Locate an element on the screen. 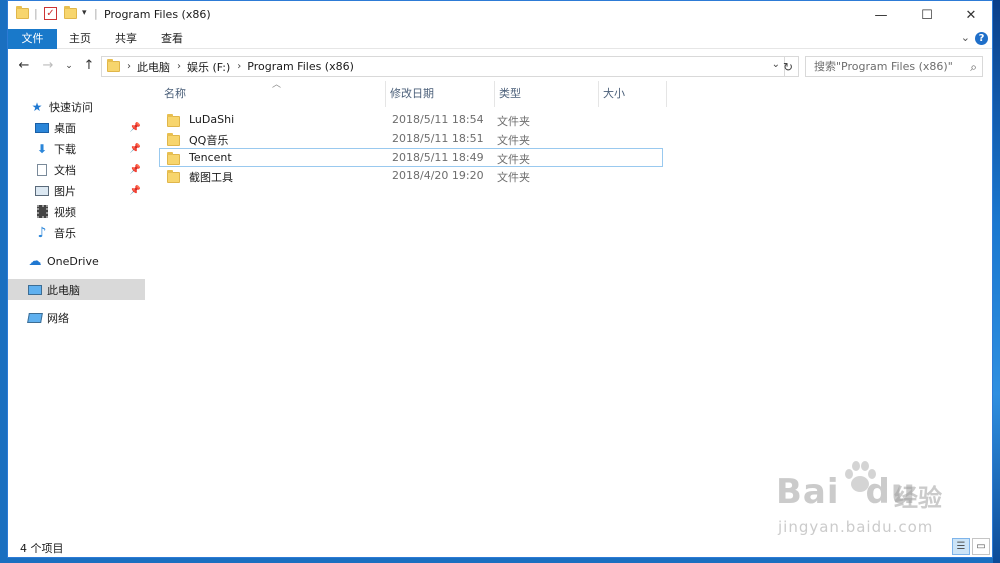 The width and height of the screenshot is (1000, 563). sidebar-item-downloads: ⬇ 下载 📌 is located at coordinates (76, 148).